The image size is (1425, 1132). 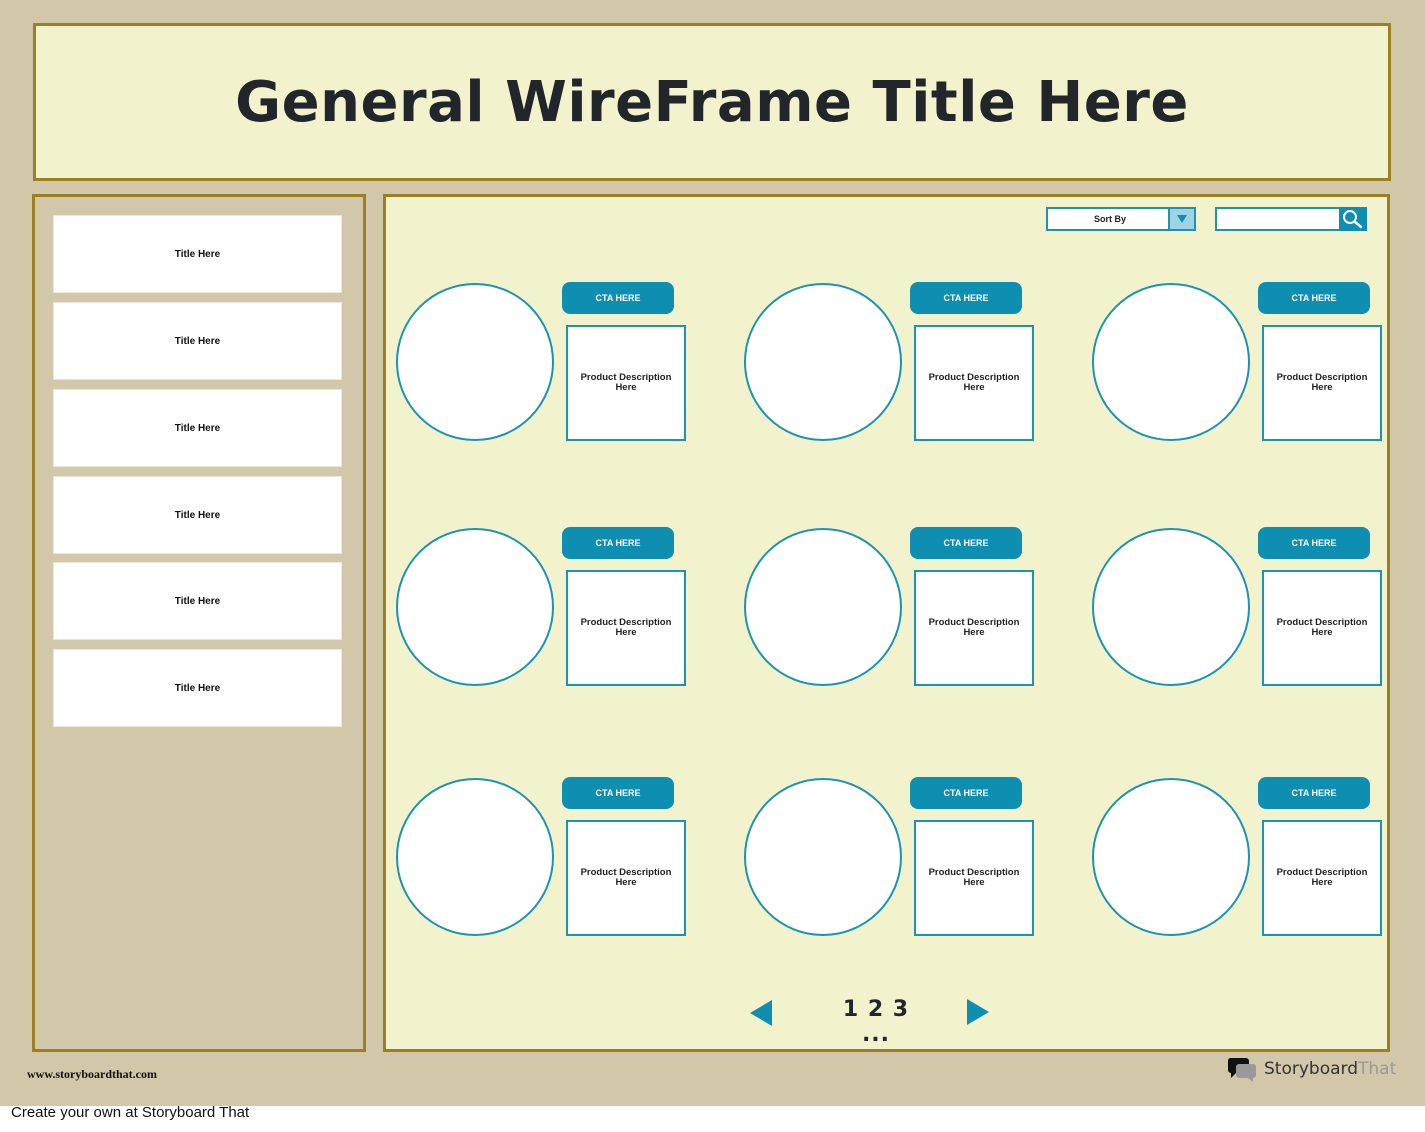 I want to click on create-your-own-link: Create your own at Storyboard That, so click(x=130, y=1112).